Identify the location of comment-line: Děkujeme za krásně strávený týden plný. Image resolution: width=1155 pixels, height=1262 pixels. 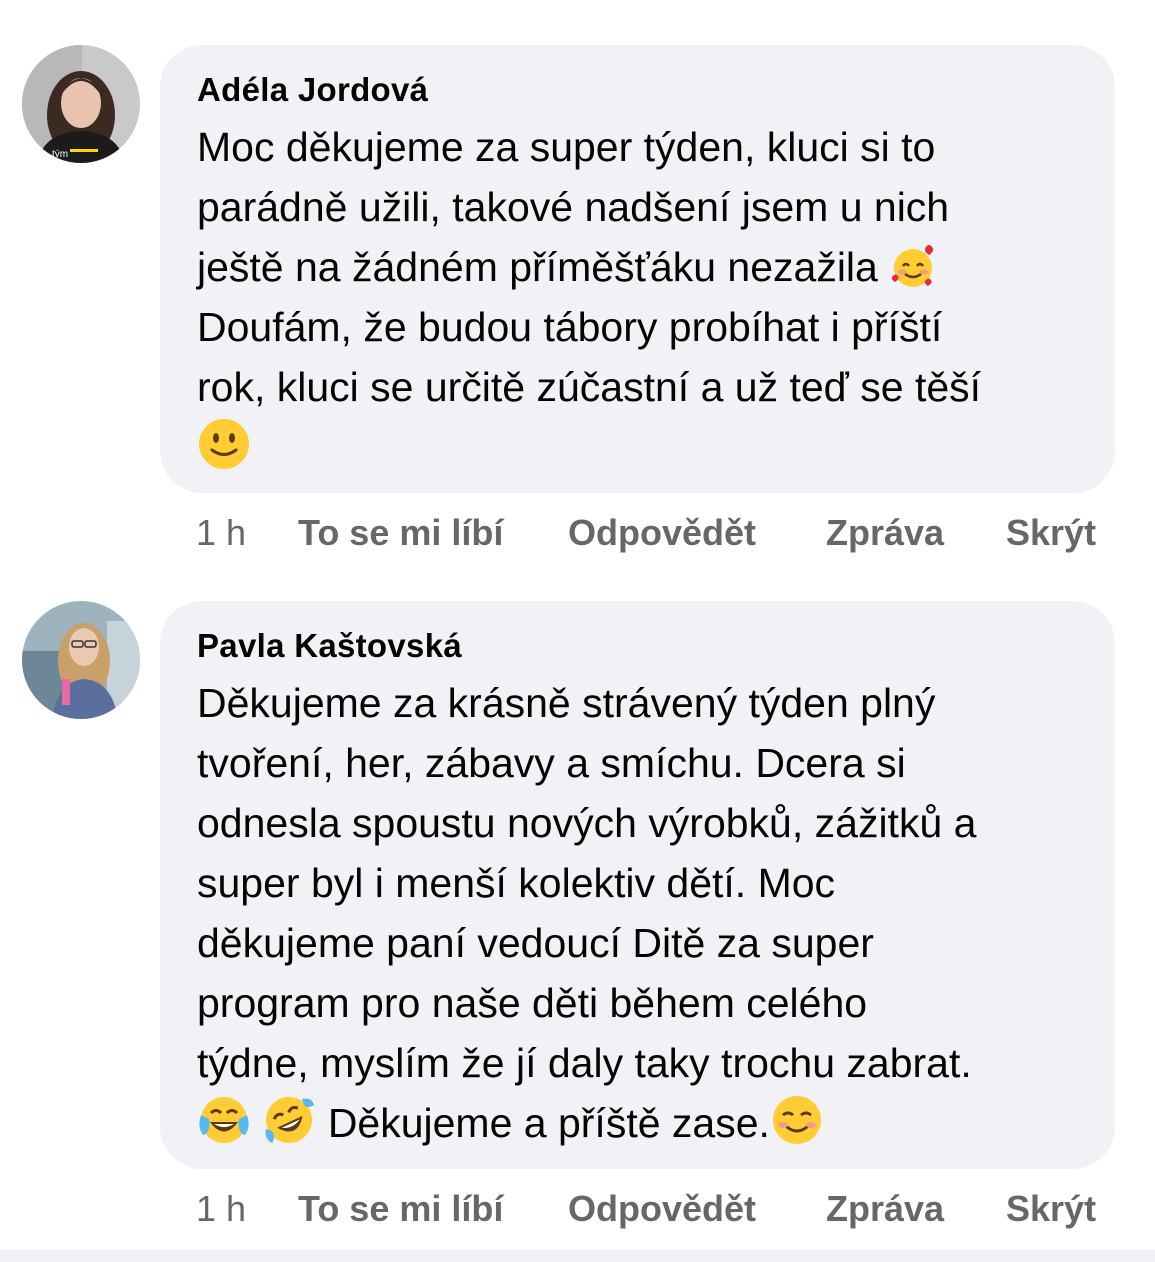
(566, 703).